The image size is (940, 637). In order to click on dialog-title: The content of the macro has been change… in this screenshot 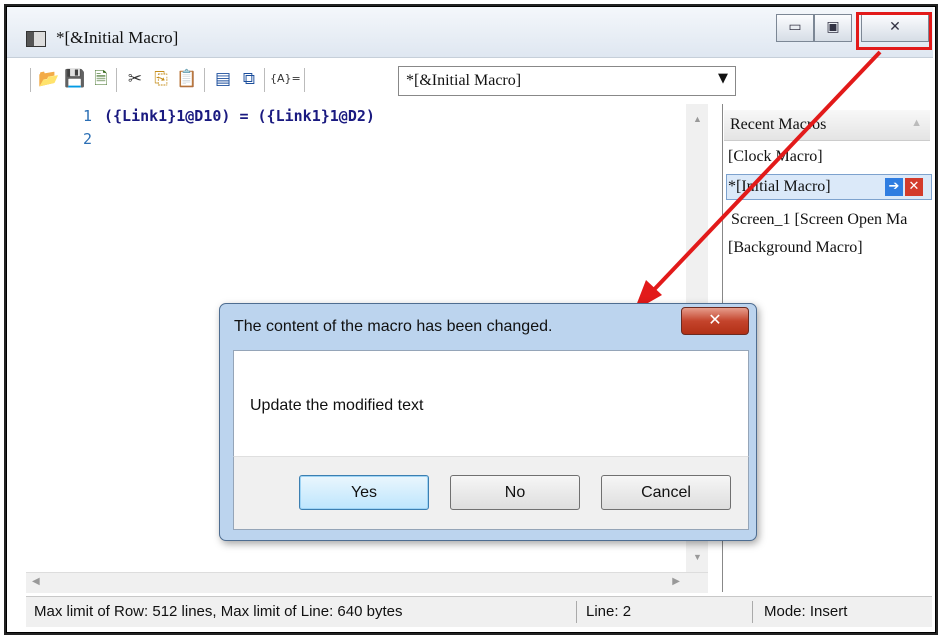, I will do `click(393, 326)`.